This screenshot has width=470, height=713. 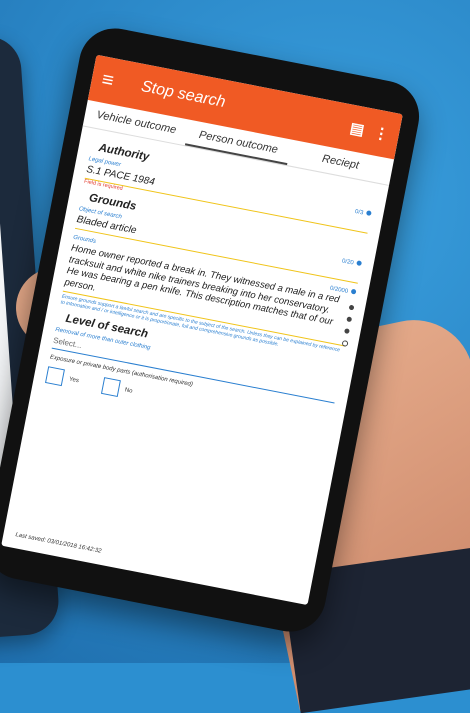 I want to click on yes-option: Yes, so click(x=62, y=377).